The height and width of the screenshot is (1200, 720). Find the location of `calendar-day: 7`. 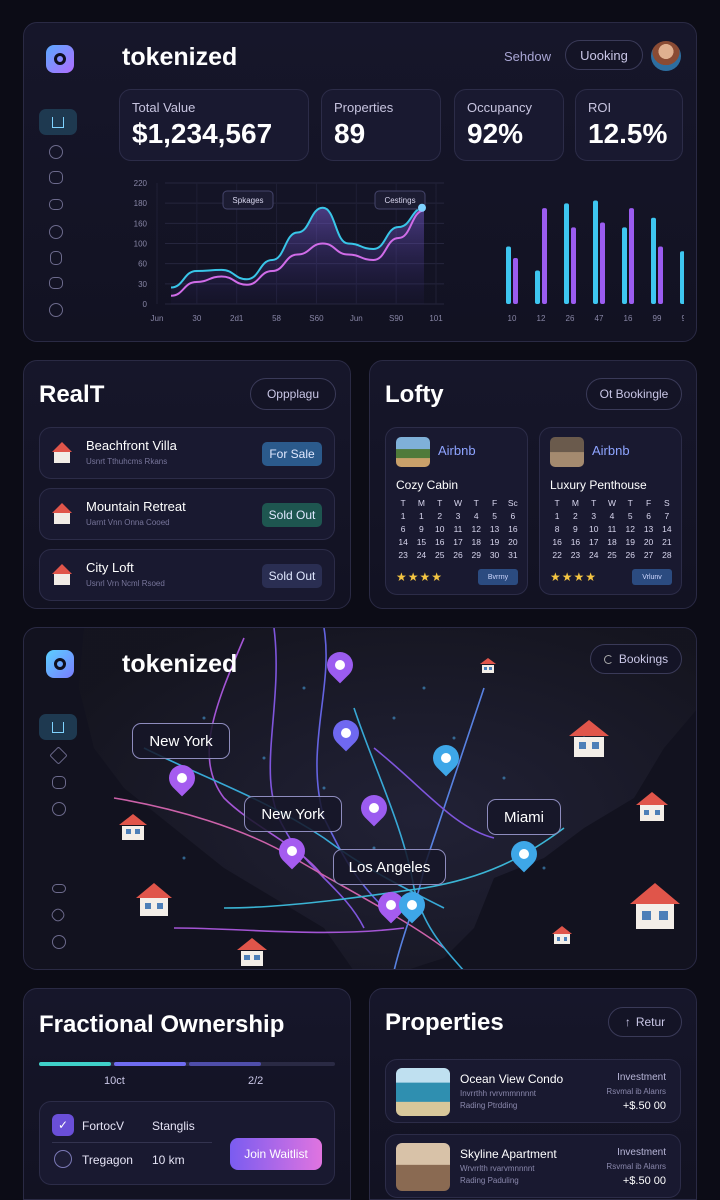

calendar-day: 7 is located at coordinates (667, 516).